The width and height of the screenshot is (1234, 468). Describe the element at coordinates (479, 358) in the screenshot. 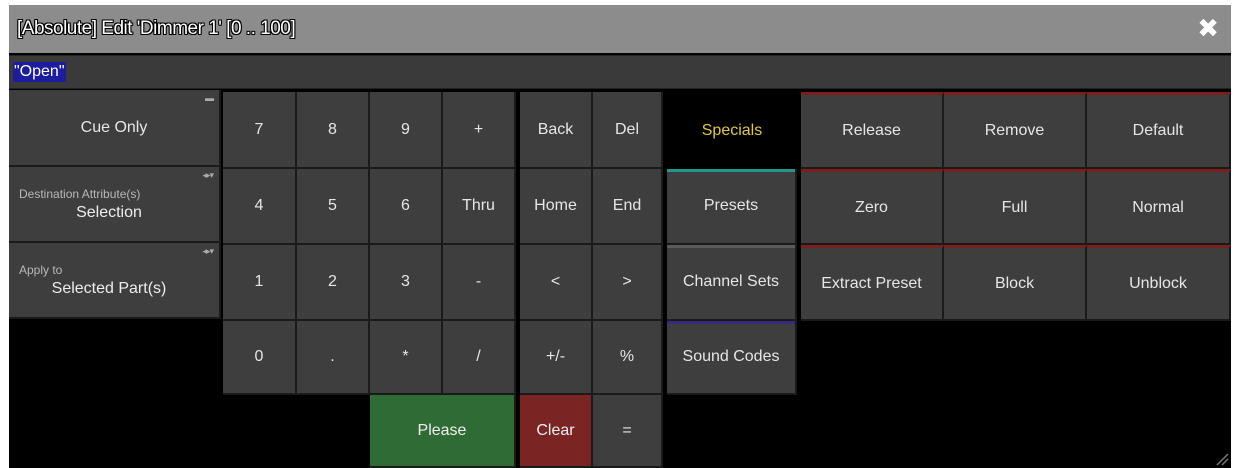

I see `key-divide: /` at that location.